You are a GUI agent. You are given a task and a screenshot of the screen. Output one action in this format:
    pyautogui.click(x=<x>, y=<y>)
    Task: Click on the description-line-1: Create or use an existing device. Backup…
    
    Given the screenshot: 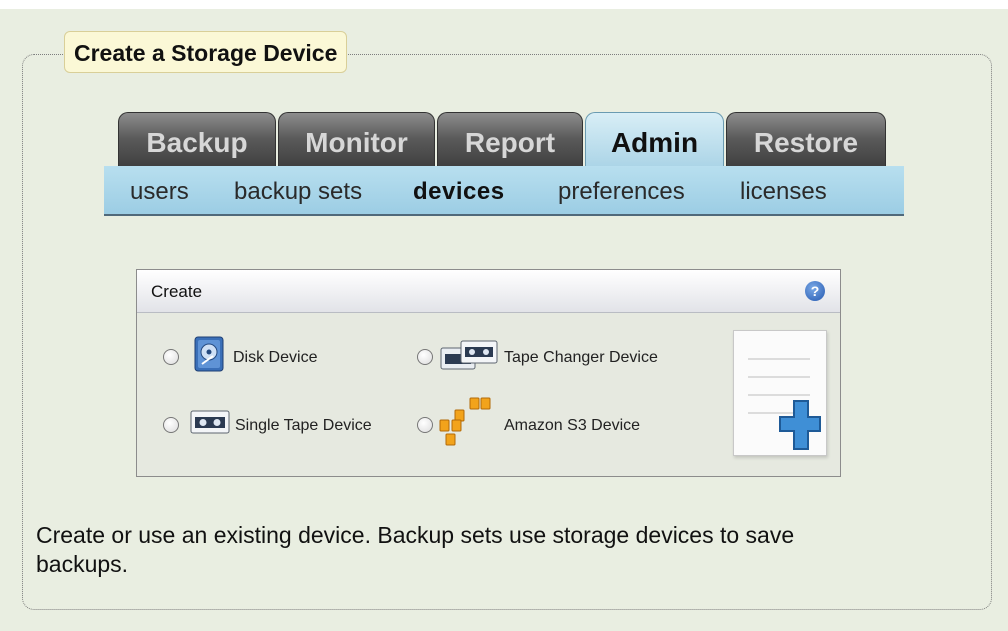 What is the action you would take?
    pyautogui.click(x=415, y=535)
    